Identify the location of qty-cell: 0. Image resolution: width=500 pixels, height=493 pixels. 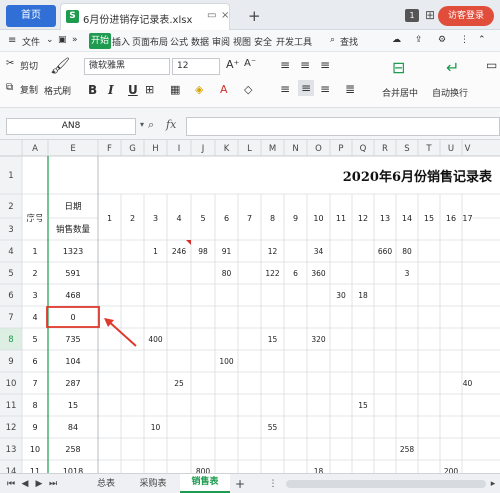
(72, 317).